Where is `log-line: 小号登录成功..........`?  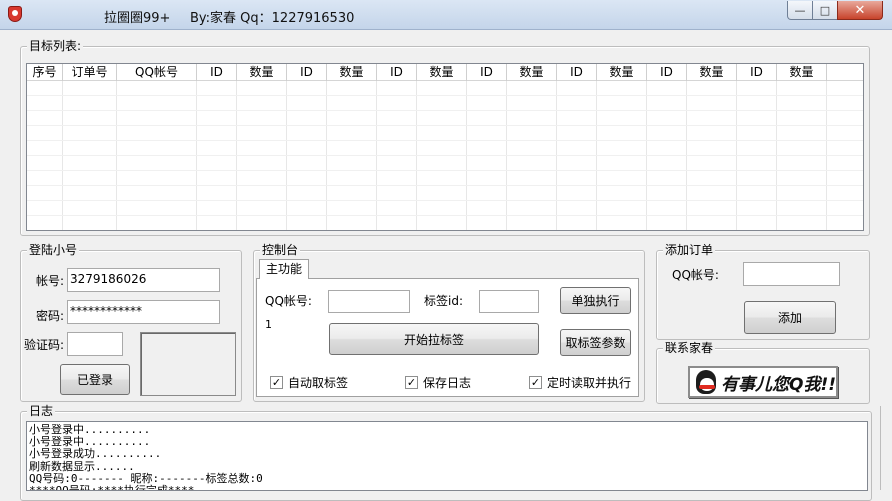 log-line: 小号登录成功.......... is located at coordinates (95, 454).